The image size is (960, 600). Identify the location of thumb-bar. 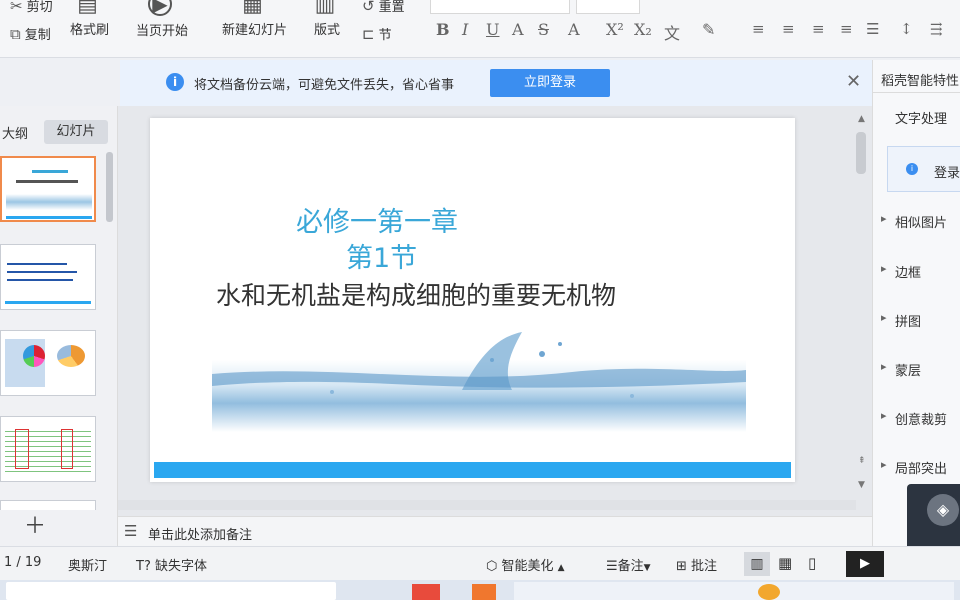
(48, 302).